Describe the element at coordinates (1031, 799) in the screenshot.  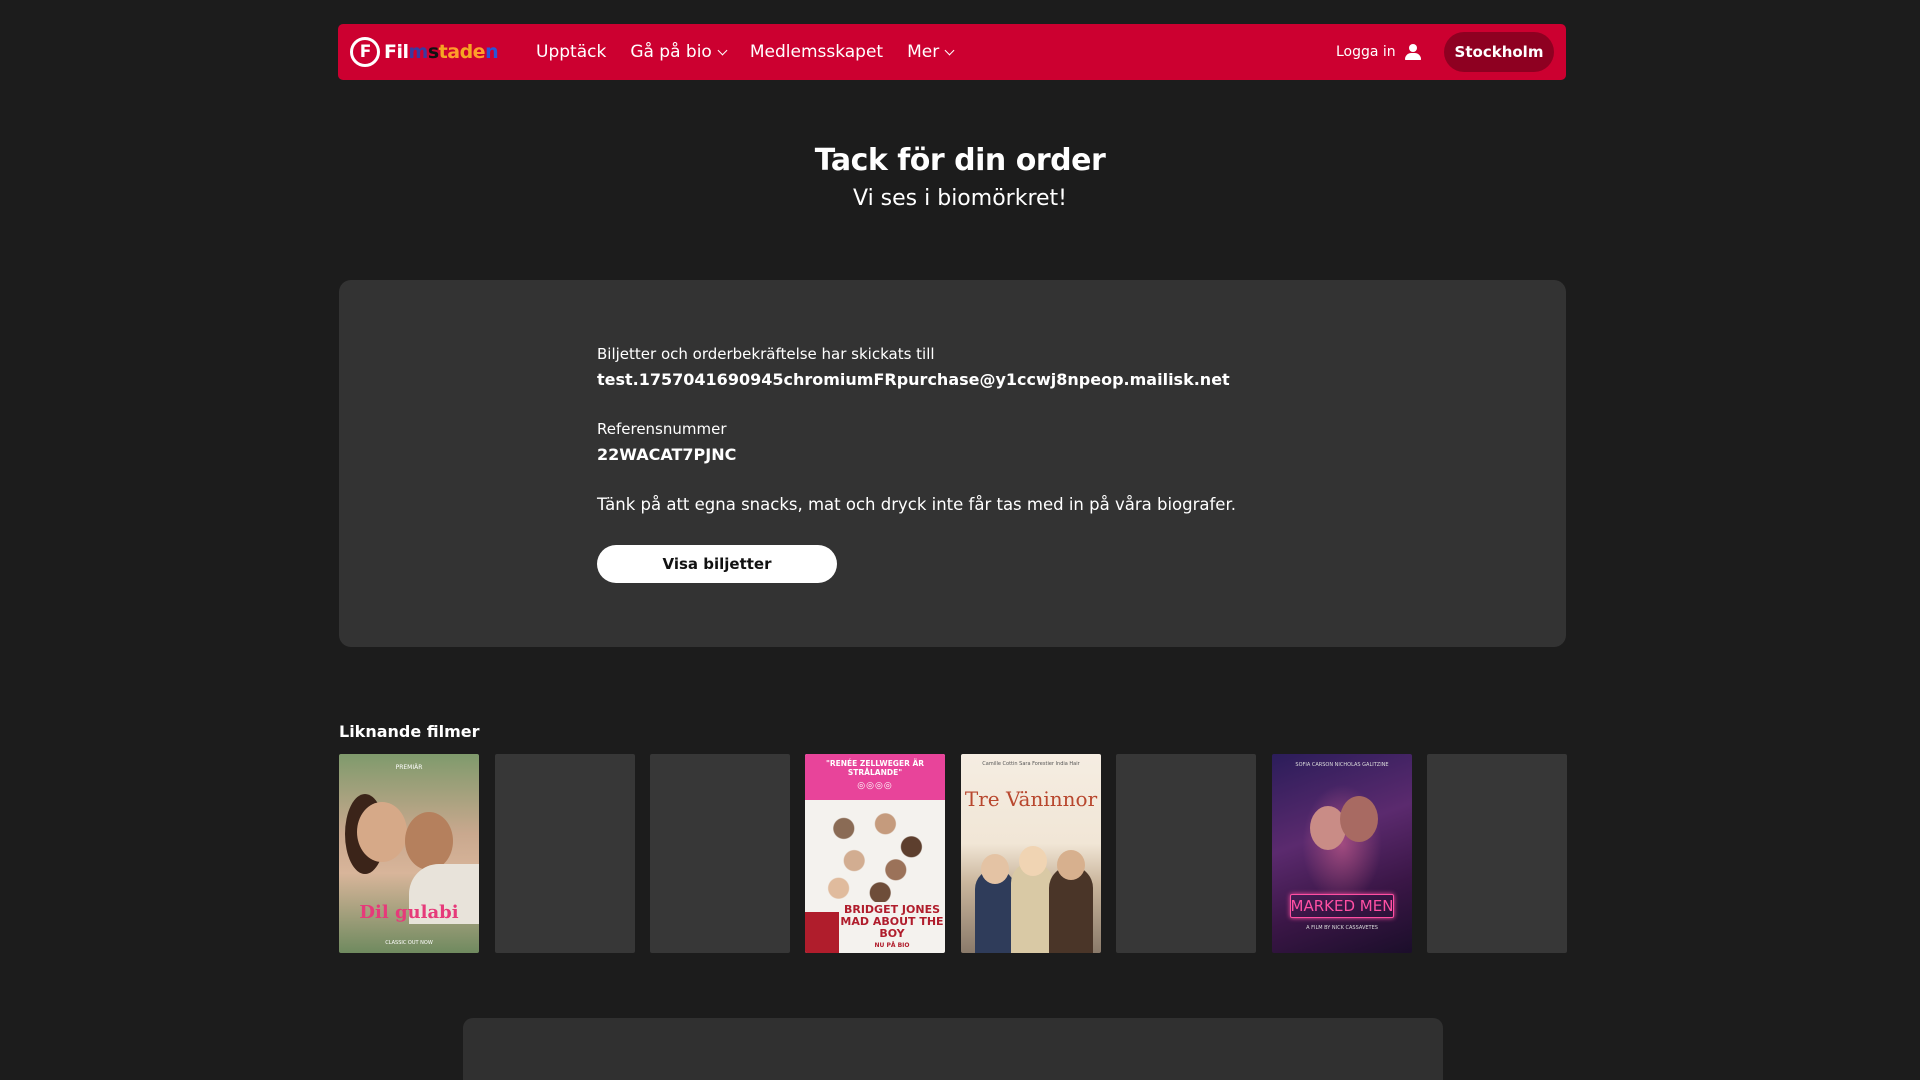
I see `poster-title: Tre Väninnor` at that location.